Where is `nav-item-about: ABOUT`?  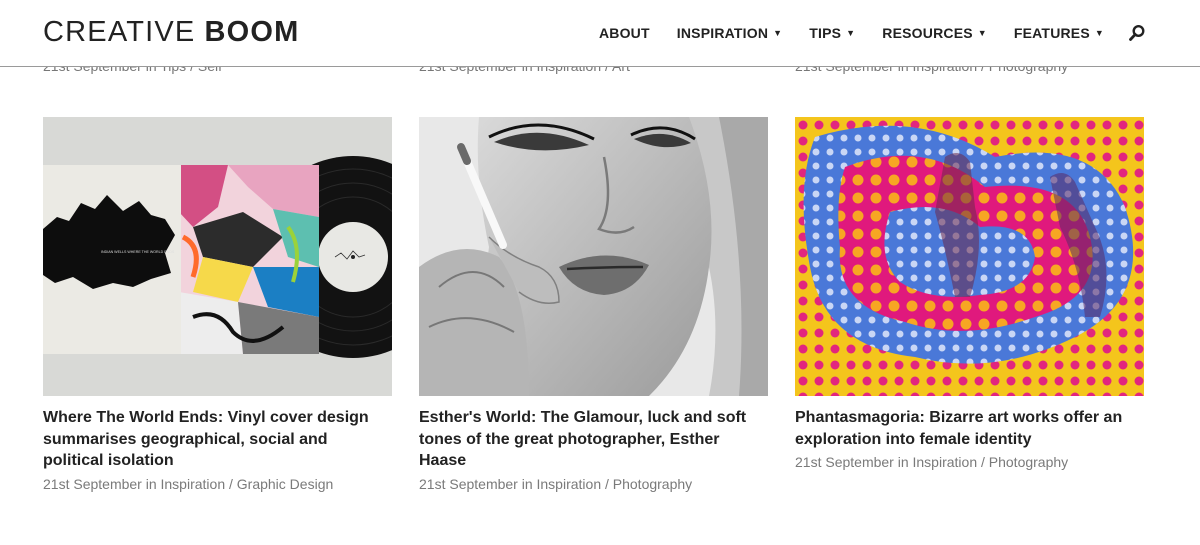
nav-item-about: ABOUT is located at coordinates (624, 33).